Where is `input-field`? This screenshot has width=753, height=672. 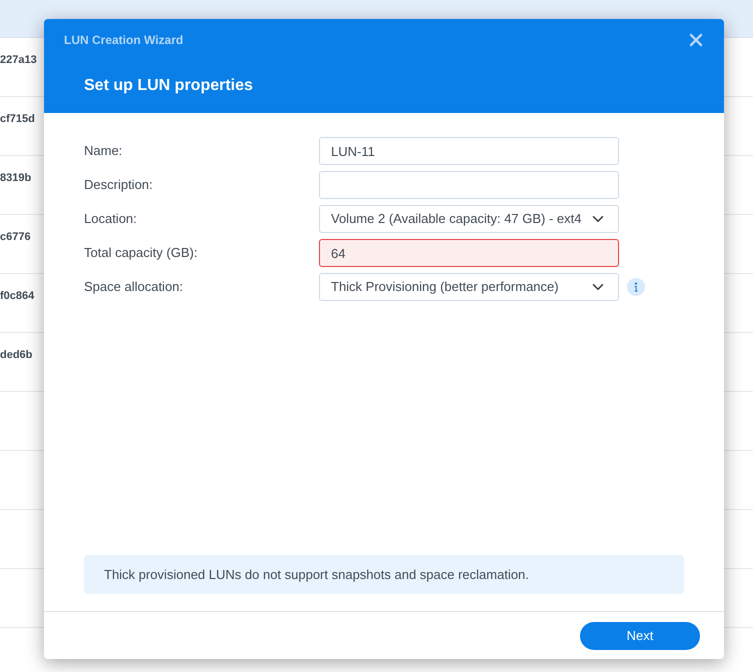
input-field is located at coordinates (469, 185).